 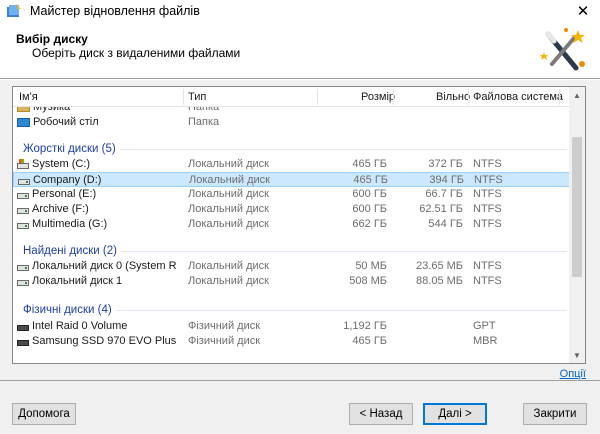 What do you see at coordinates (563, 51) in the screenshot?
I see `magic-wand-icon` at bounding box center [563, 51].